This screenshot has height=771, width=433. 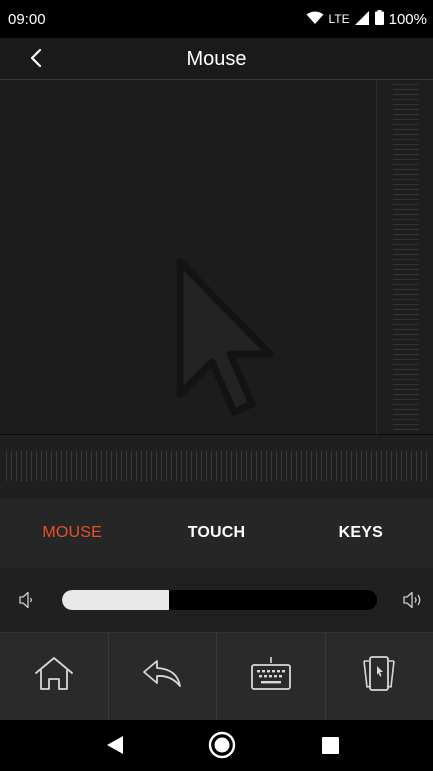 I want to click on nav-home-icon, so click(x=222, y=747).